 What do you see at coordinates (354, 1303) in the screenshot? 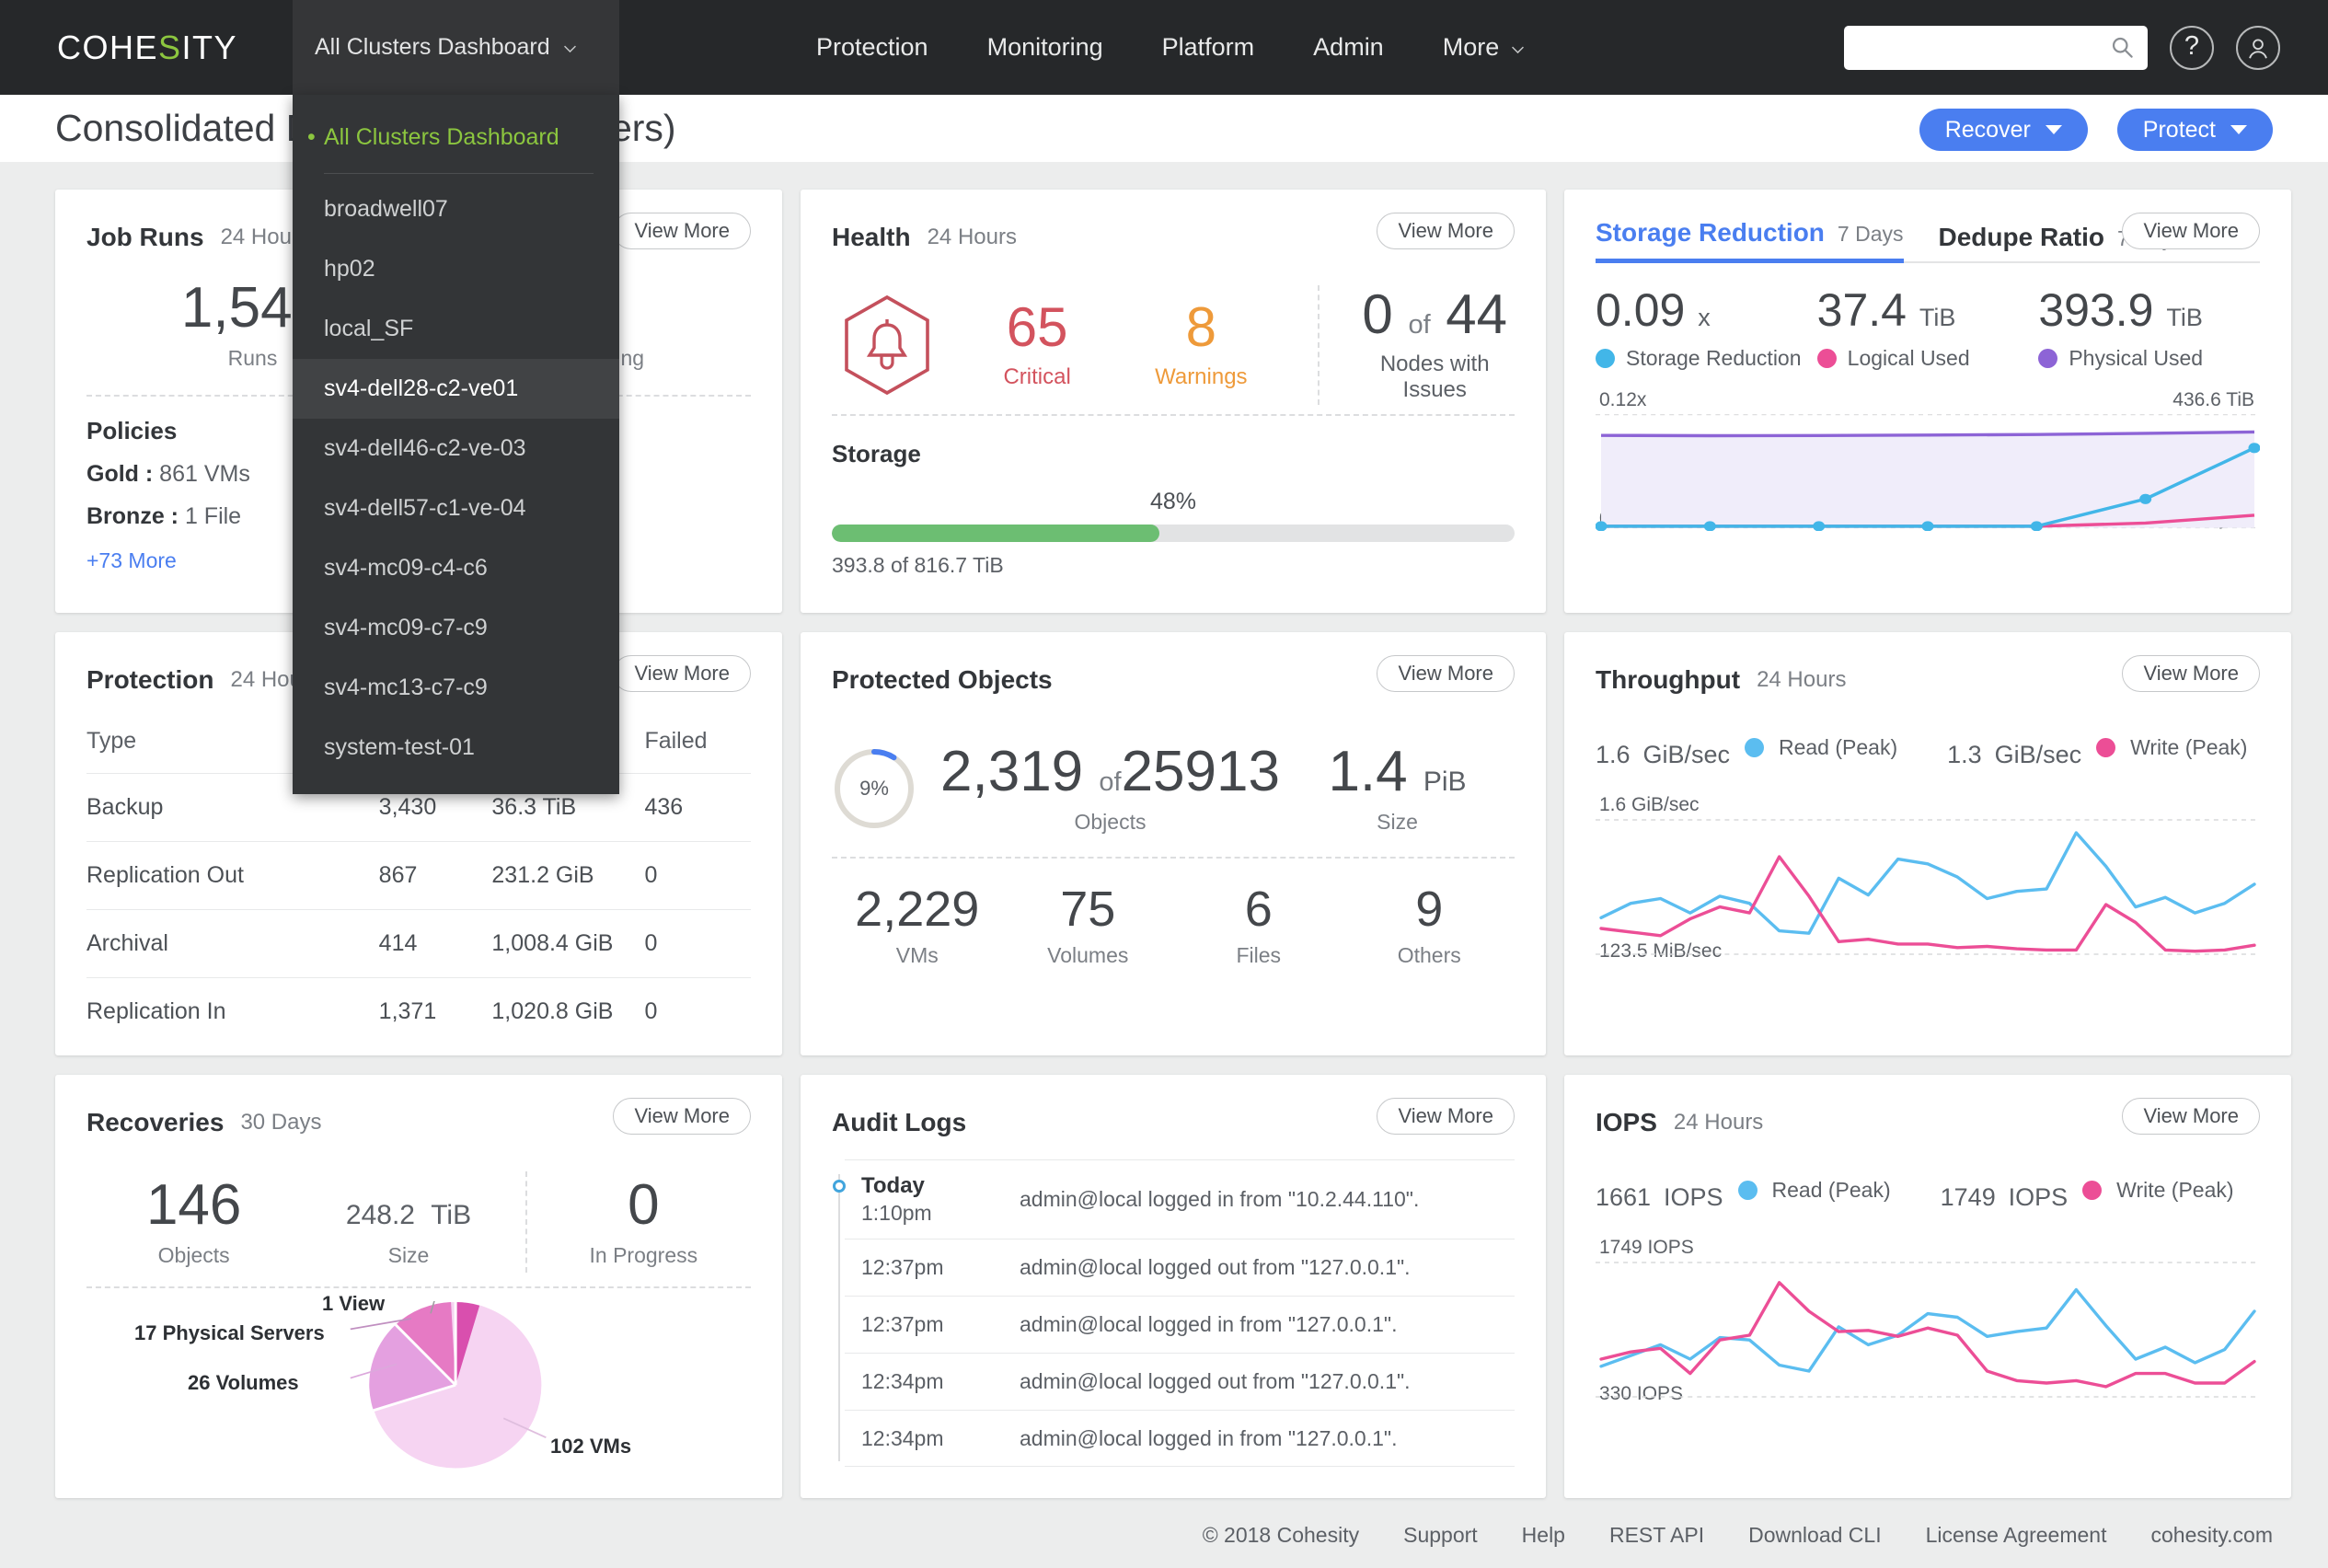
I see `pie-label-view: 1 View` at bounding box center [354, 1303].